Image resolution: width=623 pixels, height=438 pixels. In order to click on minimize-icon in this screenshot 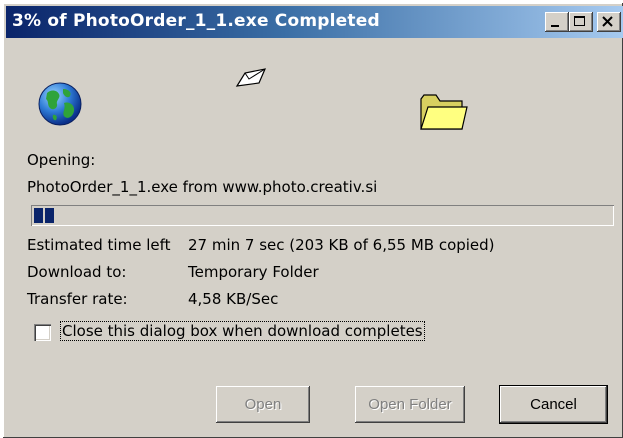, I will do `click(555, 26)`.